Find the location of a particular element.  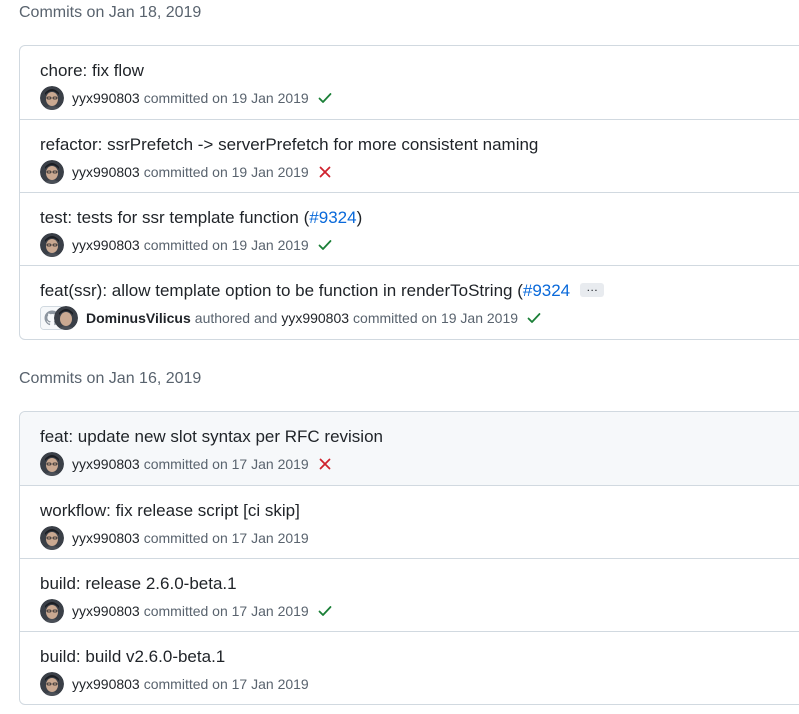

commit-title-link: chore: fix flow is located at coordinates (92, 71).